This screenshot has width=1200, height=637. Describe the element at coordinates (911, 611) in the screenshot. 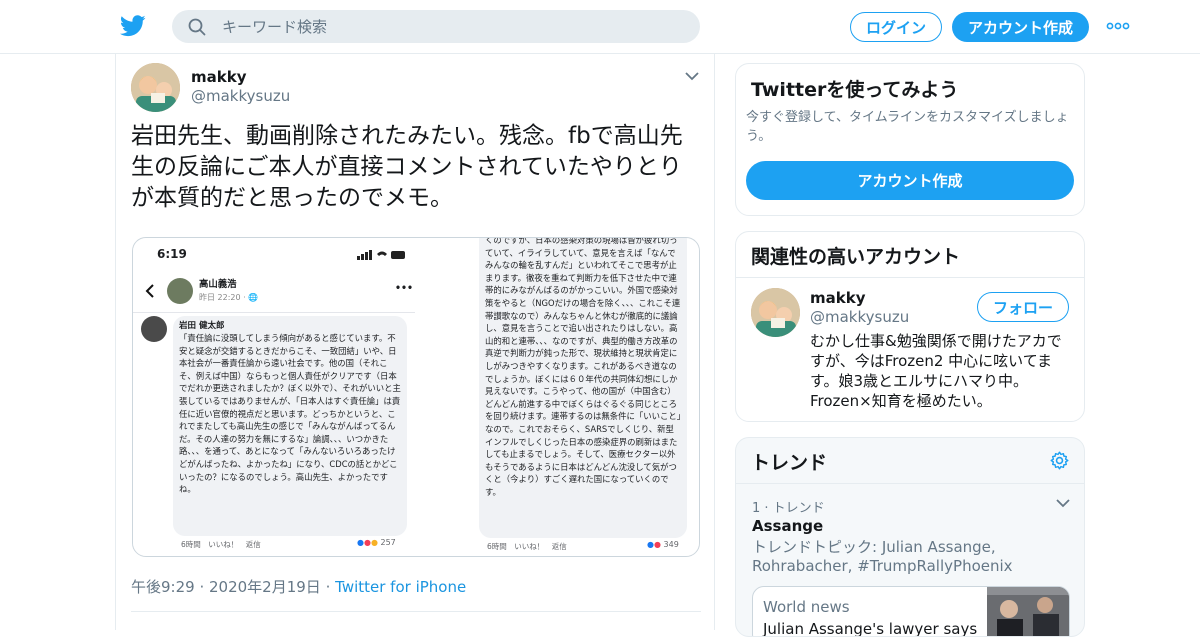

I see `news-card: World news Julian Assange's lawyer says` at that location.